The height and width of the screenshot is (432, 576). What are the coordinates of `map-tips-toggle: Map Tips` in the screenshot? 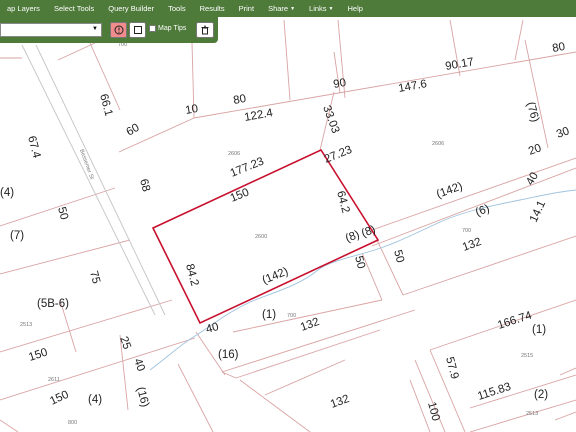 It's located at (167, 28).